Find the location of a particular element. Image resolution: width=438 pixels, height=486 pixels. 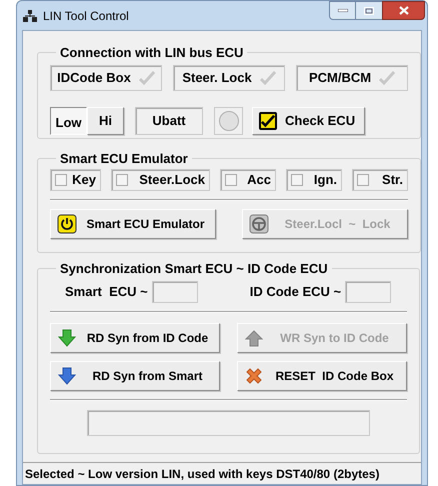

network-icon is located at coordinates (30, 16).